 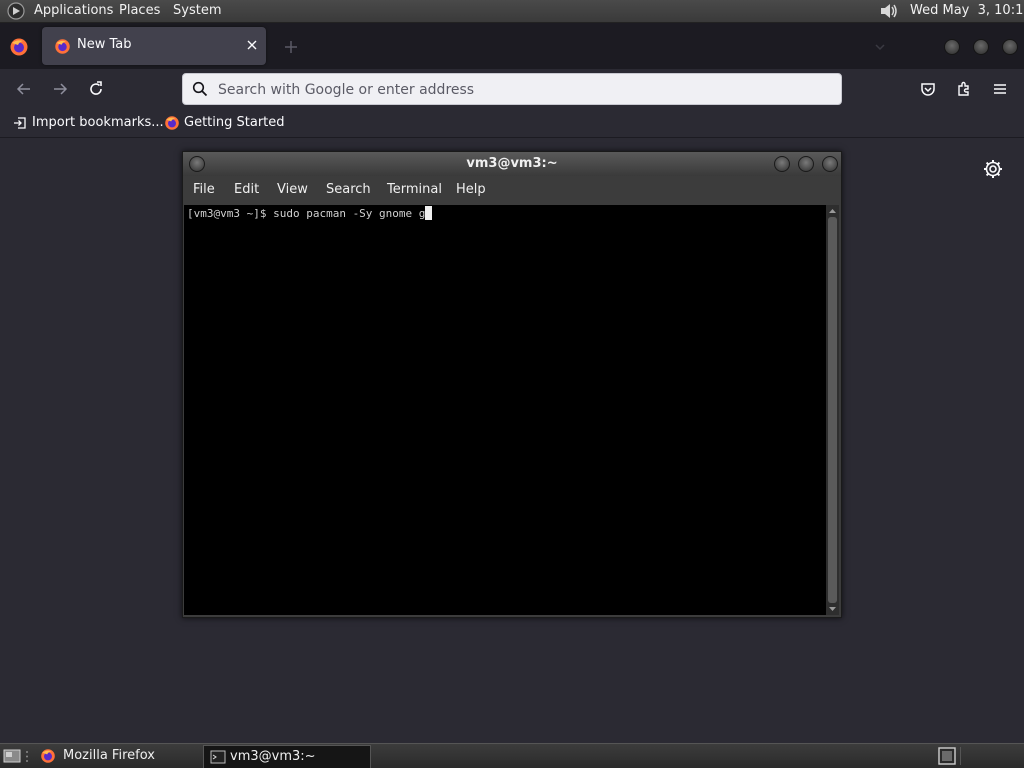 I want to click on hamburger-menu-icon, so click(x=1000, y=89).